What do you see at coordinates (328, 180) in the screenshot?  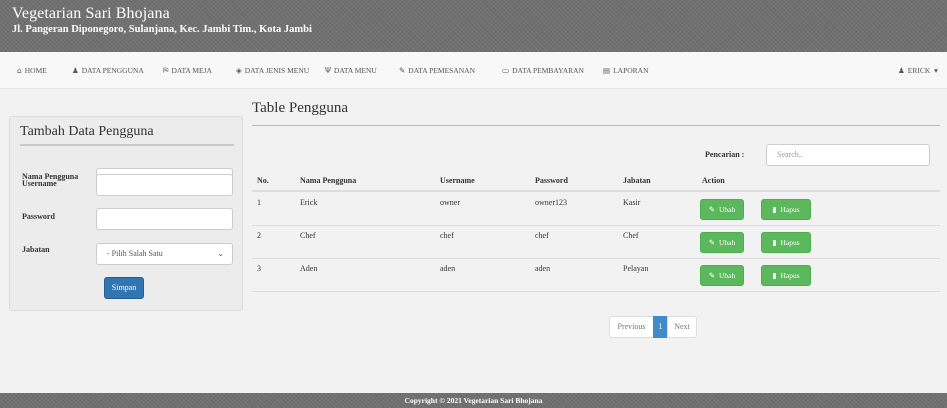 I see `column-header-nama: Nama Pengguna` at bounding box center [328, 180].